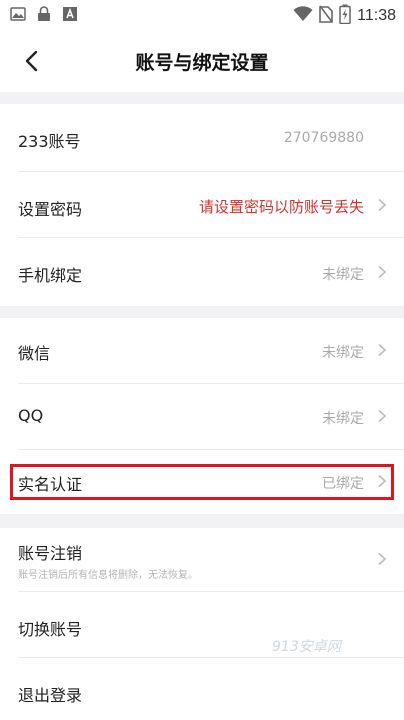 The height and width of the screenshot is (720, 404). Describe the element at coordinates (50, 209) in the screenshot. I see `row-label: 设置密码` at that location.